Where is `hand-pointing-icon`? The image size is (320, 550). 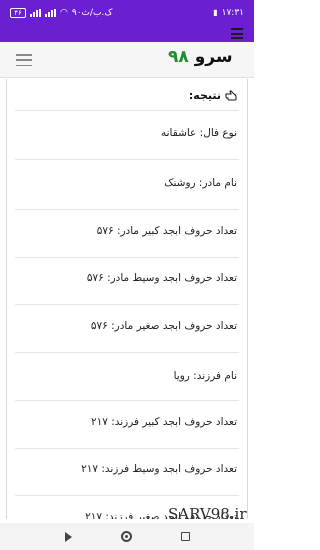
hand-pointing-icon is located at coordinates (231, 94).